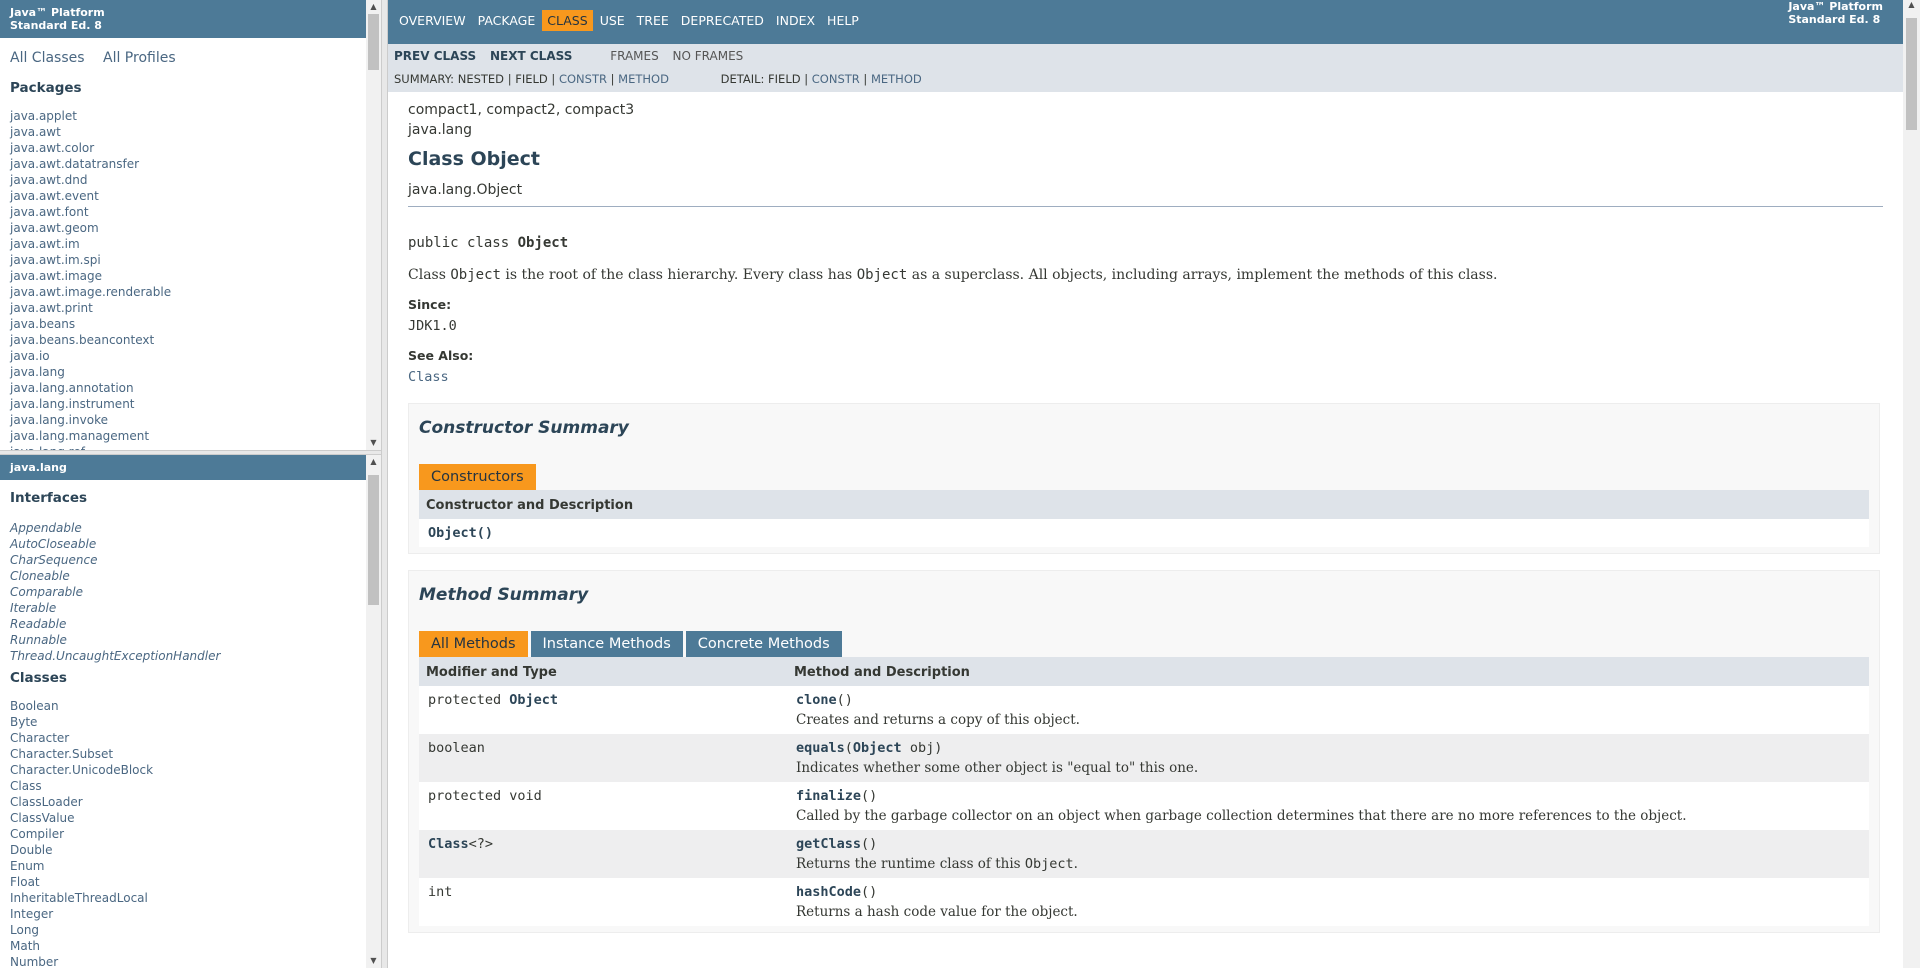  Describe the element at coordinates (836, 79) in the screenshot. I see `detail-constr-link: CONSTR` at that location.